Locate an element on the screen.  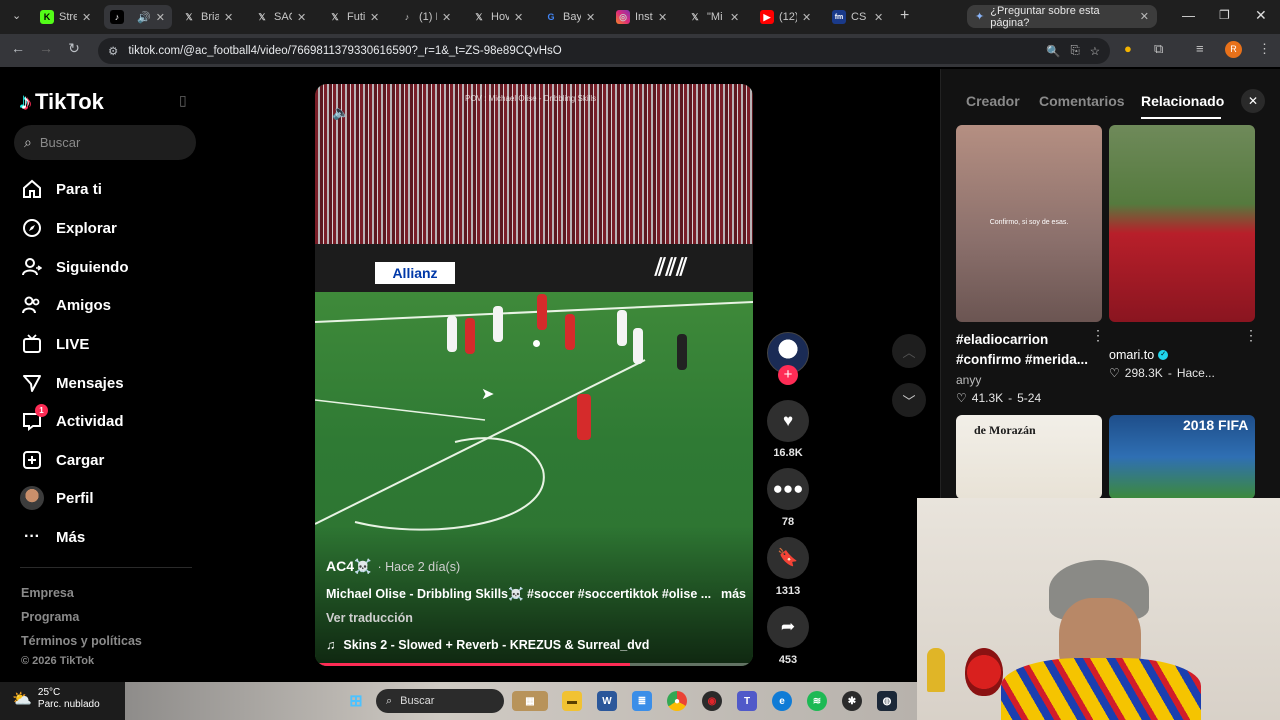
menu-kebab-icon: ⋮ is located at coordinates (1264, 49).